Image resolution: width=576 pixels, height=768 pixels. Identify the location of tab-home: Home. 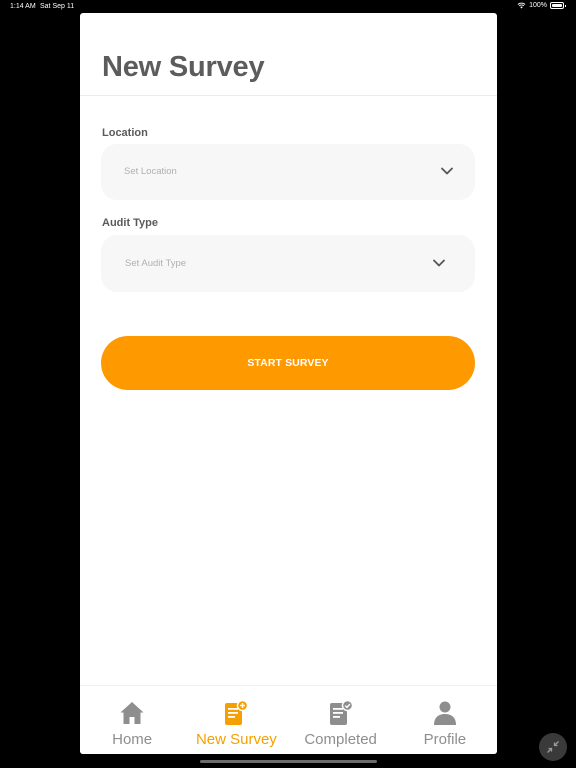
(132, 720).